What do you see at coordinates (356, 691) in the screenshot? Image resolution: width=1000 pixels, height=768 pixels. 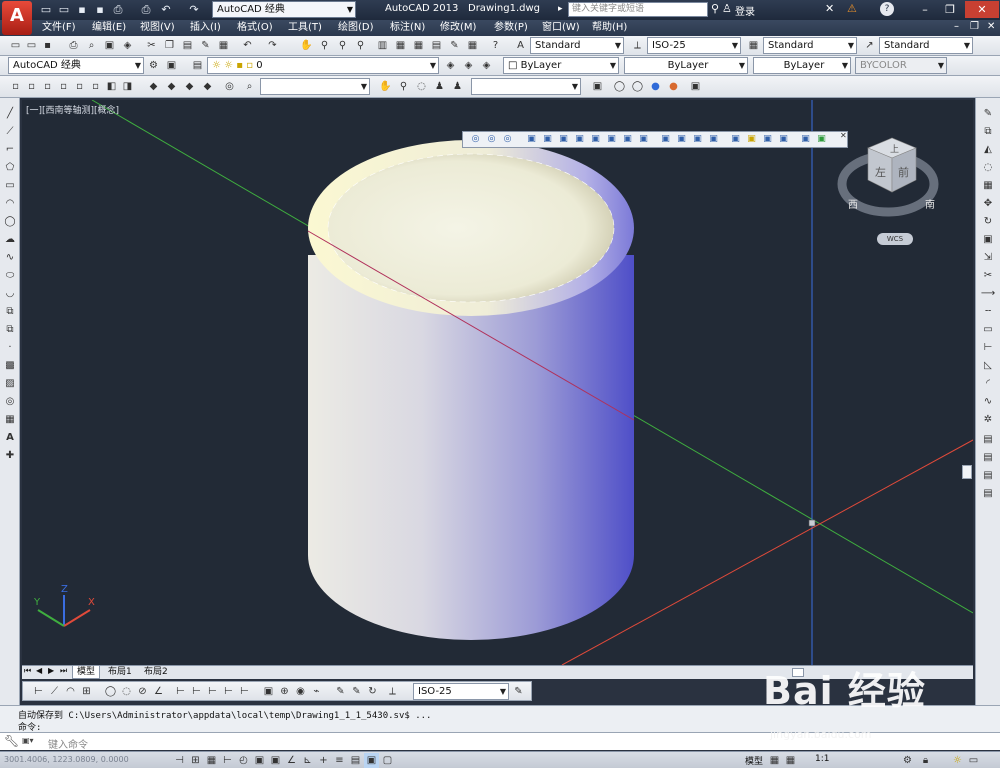 I see `dim-text-edit-icon: ✎` at bounding box center [356, 691].